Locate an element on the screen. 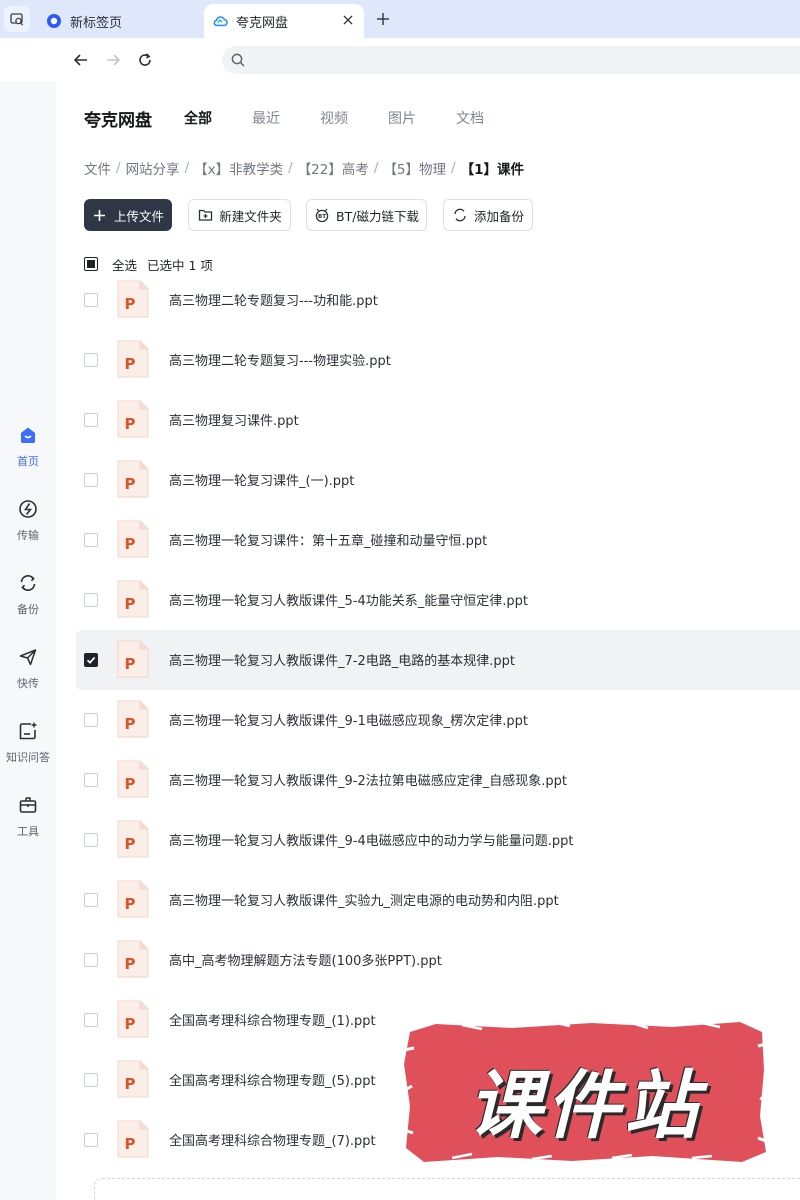 This screenshot has width=800, height=1200. tab-title: 夸克网盘 is located at coordinates (262, 23).